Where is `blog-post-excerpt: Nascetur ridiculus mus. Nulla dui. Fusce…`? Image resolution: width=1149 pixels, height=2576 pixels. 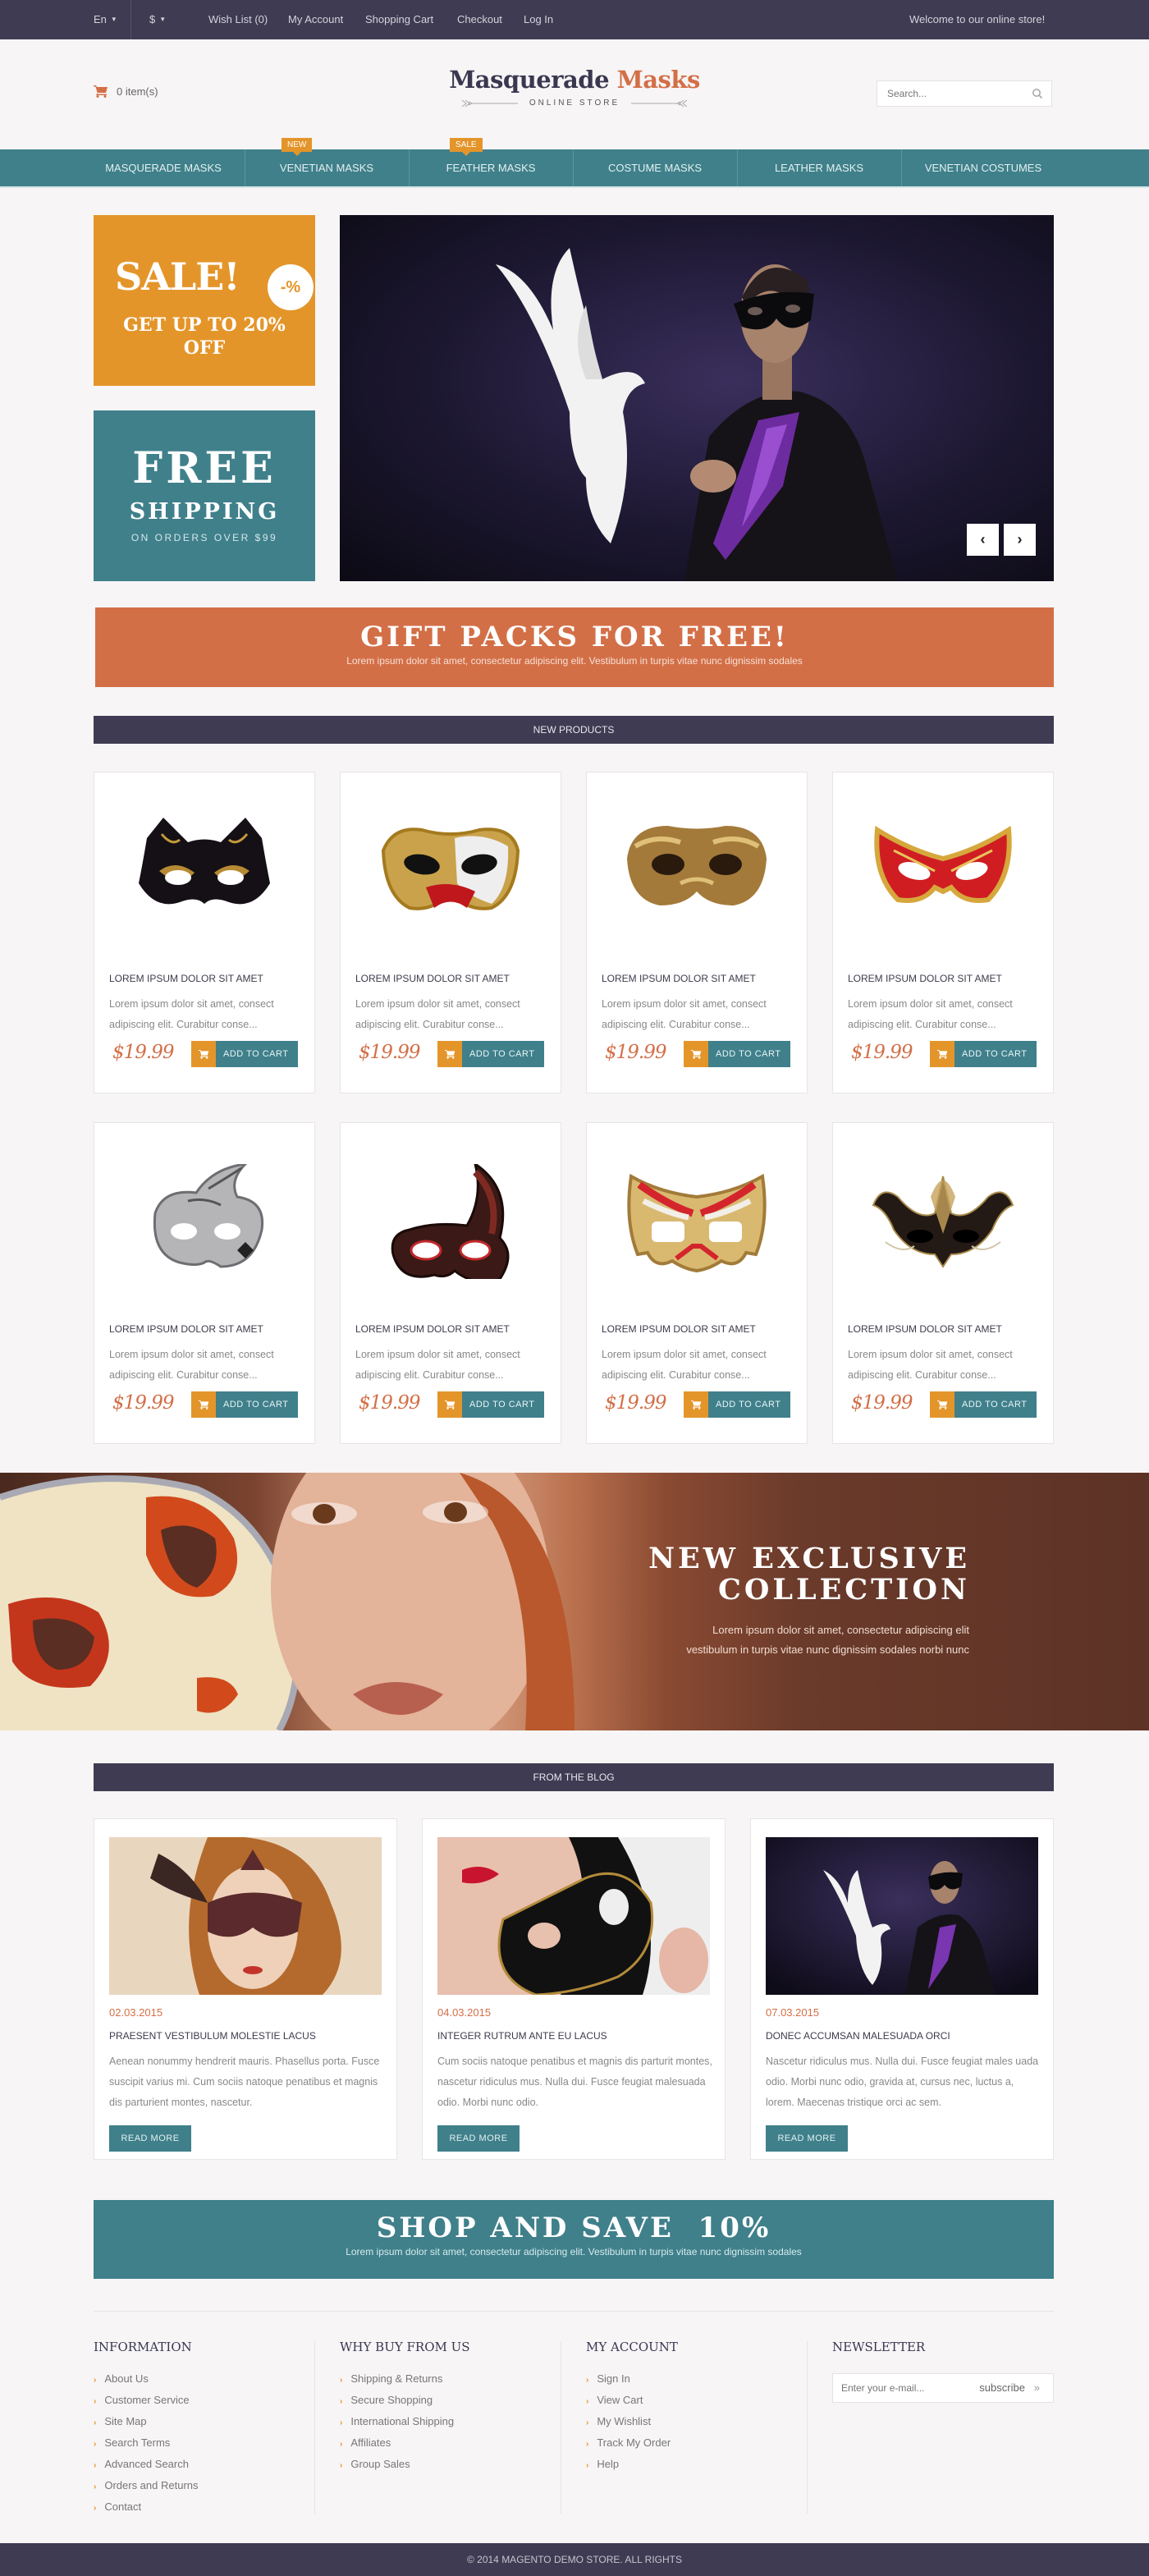 blog-post-excerpt: Nascetur ridiculus mus. Nulla dui. Fusce… is located at coordinates (902, 2082).